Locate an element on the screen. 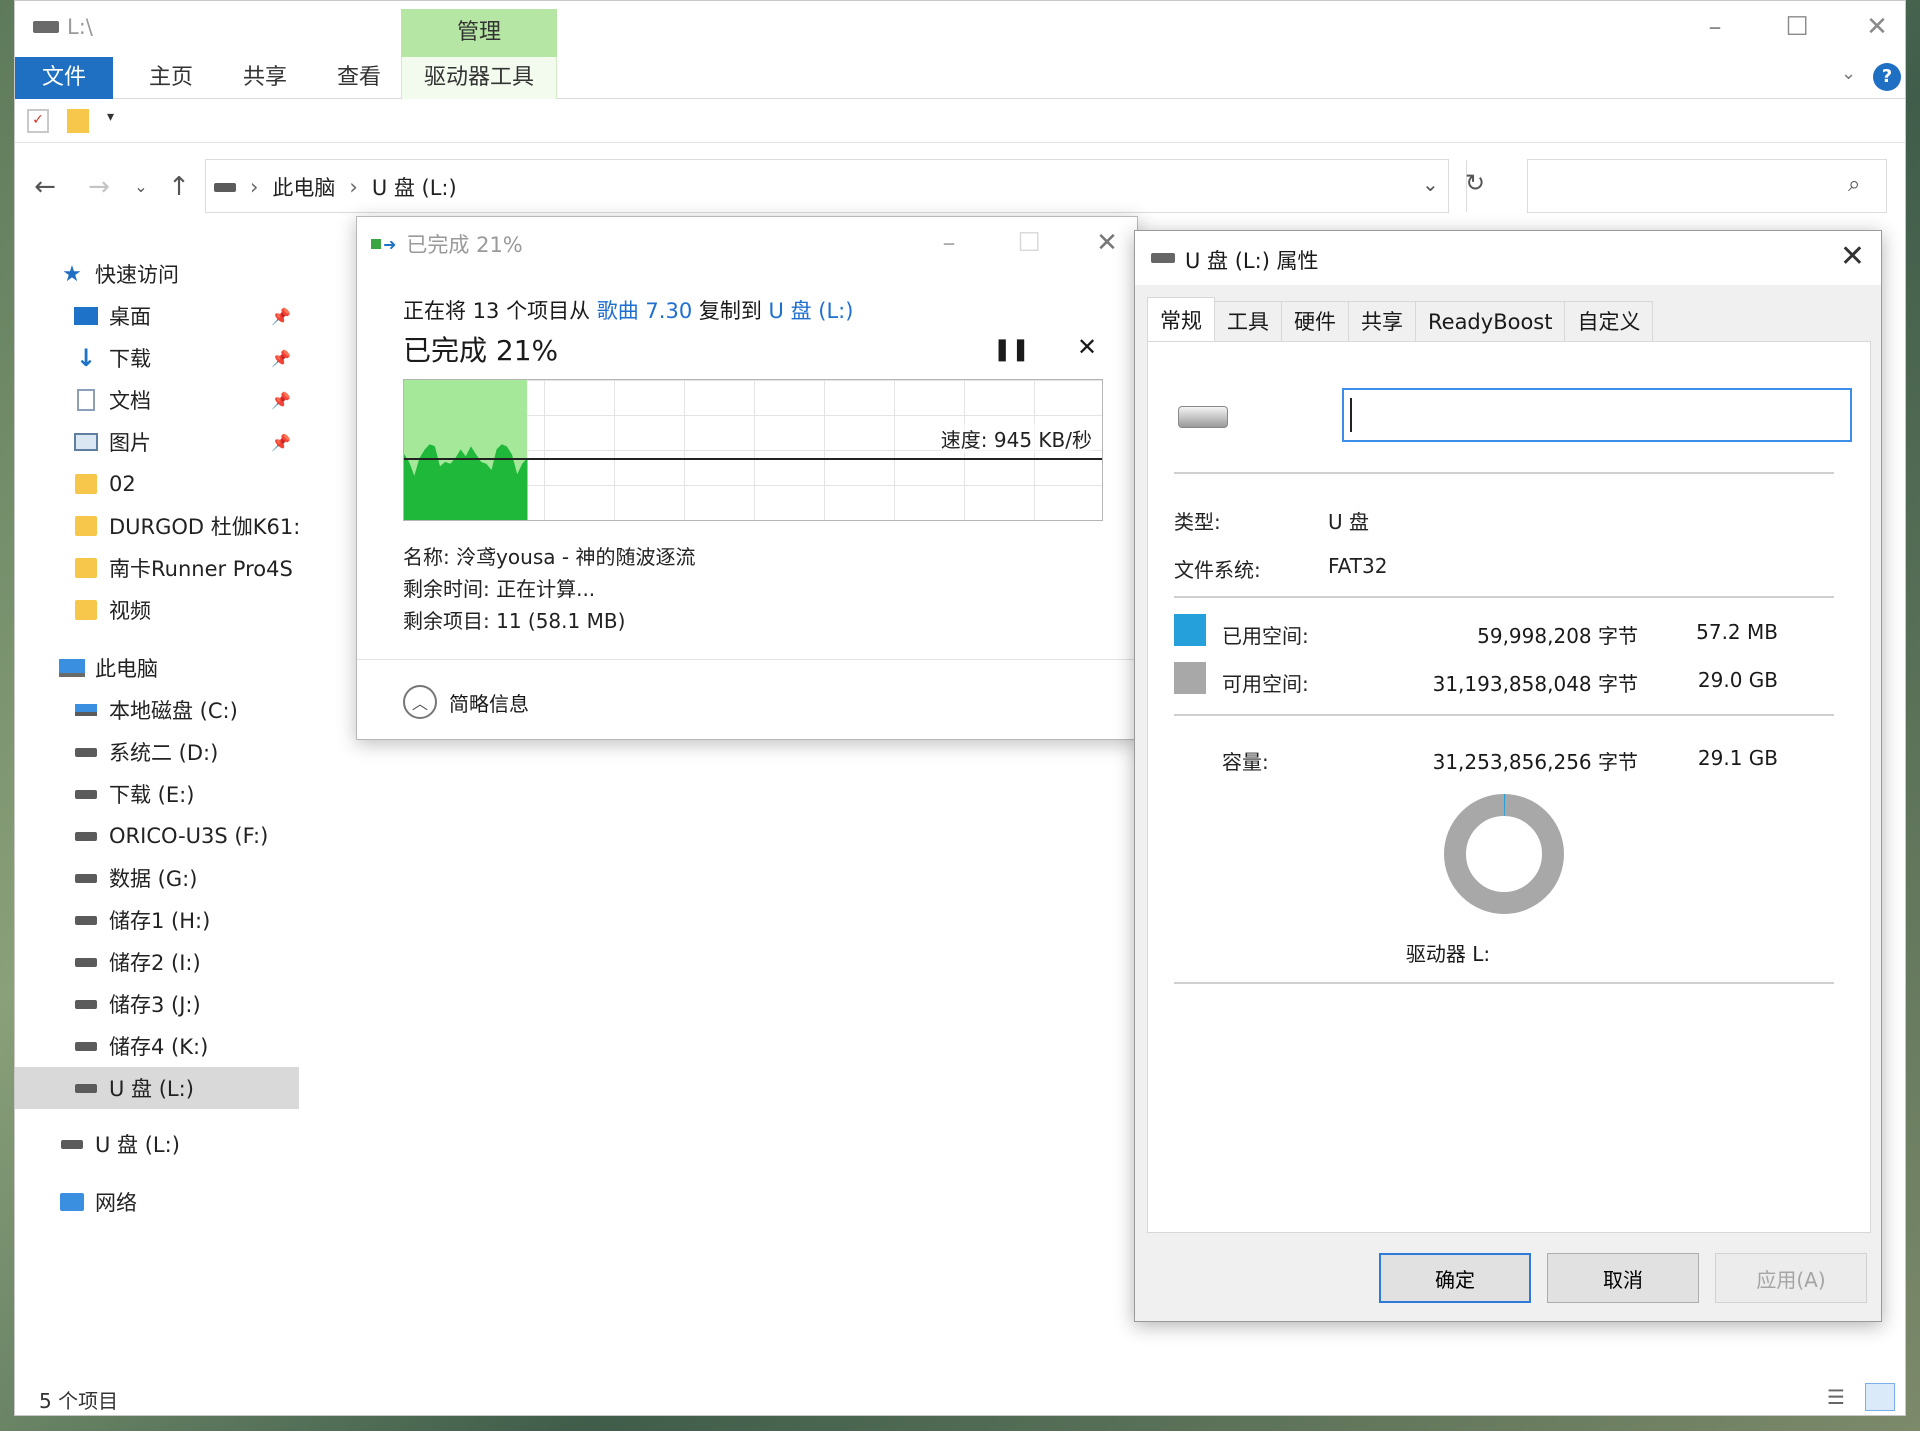  system-drive-icon is located at coordinates (86, 710).